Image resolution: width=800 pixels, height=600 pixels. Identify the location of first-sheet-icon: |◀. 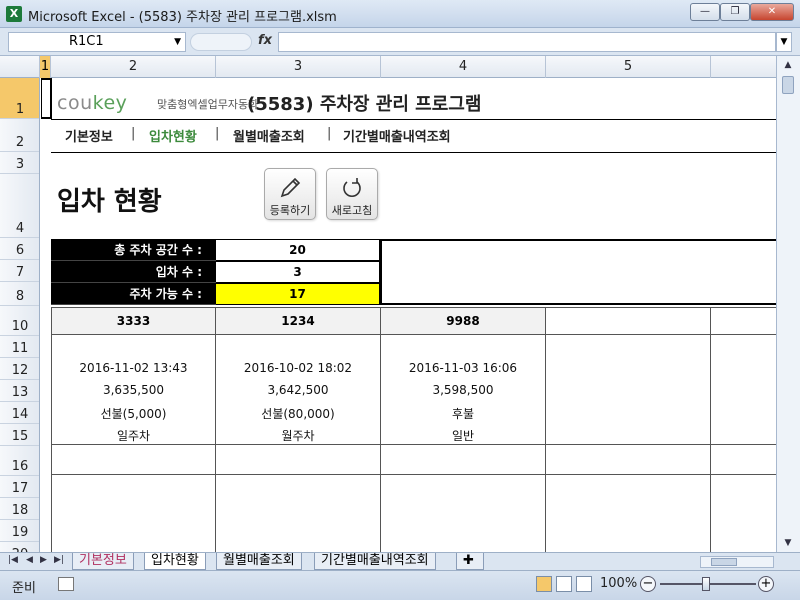
(13, 560).